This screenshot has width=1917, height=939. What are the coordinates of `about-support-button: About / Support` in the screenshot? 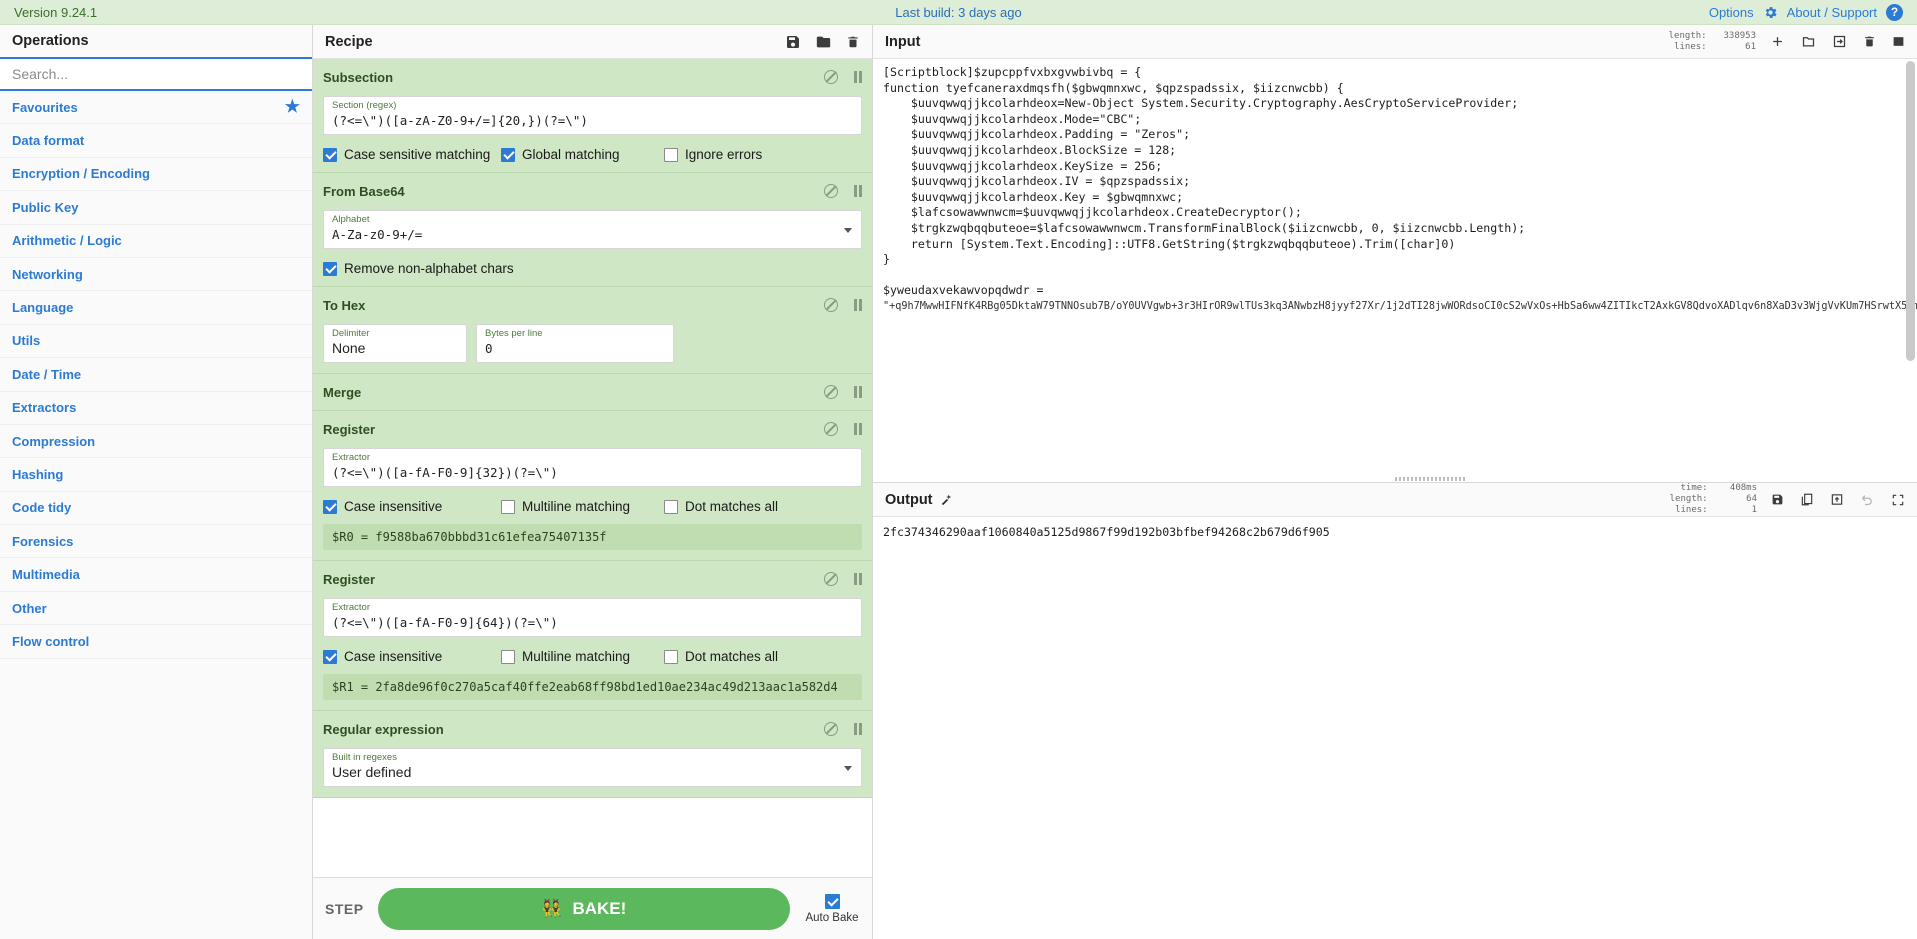 It's located at (1832, 12).